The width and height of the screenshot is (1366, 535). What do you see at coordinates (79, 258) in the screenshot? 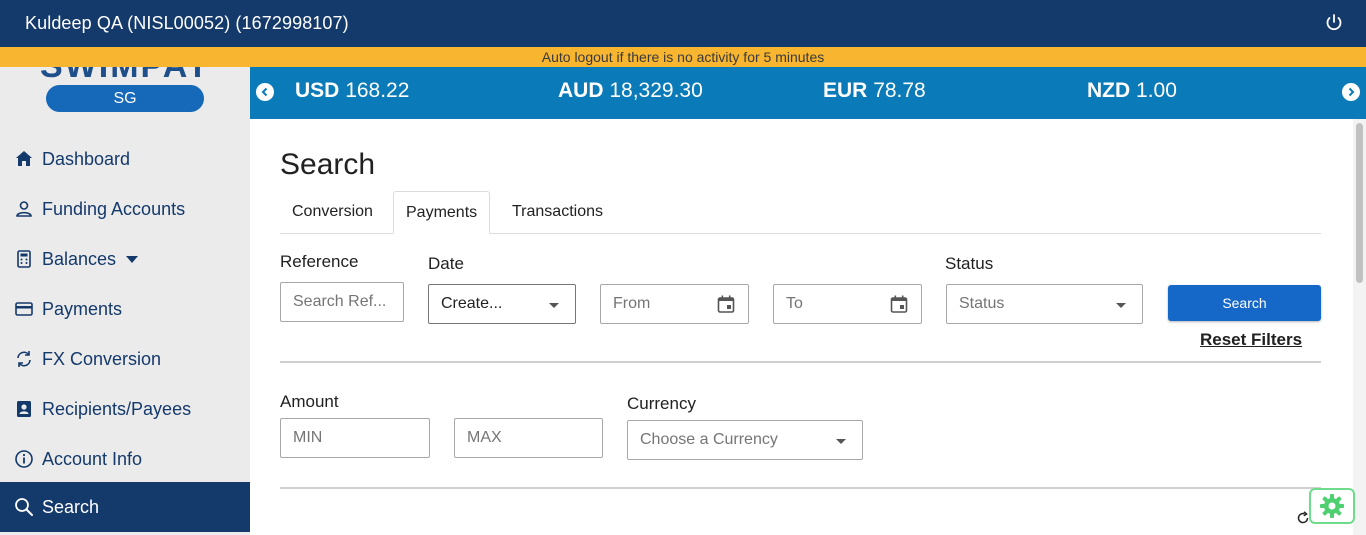
I see `sidebar-item-label: Balances` at bounding box center [79, 258].